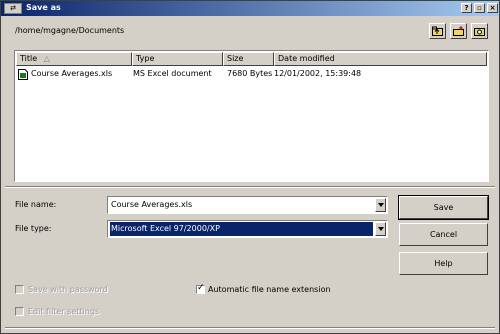 The width and height of the screenshot is (500, 334). Describe the element at coordinates (466, 8) in the screenshot. I see `help-title-button: ?` at that location.